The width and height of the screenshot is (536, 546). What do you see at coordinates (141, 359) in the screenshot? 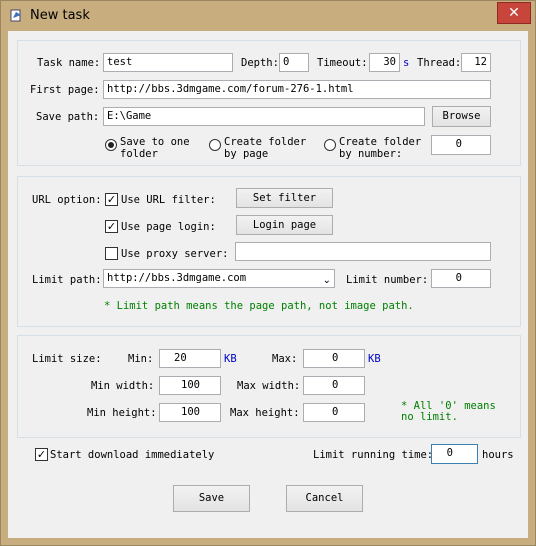
I see `min-size-label: Min:` at bounding box center [141, 359].